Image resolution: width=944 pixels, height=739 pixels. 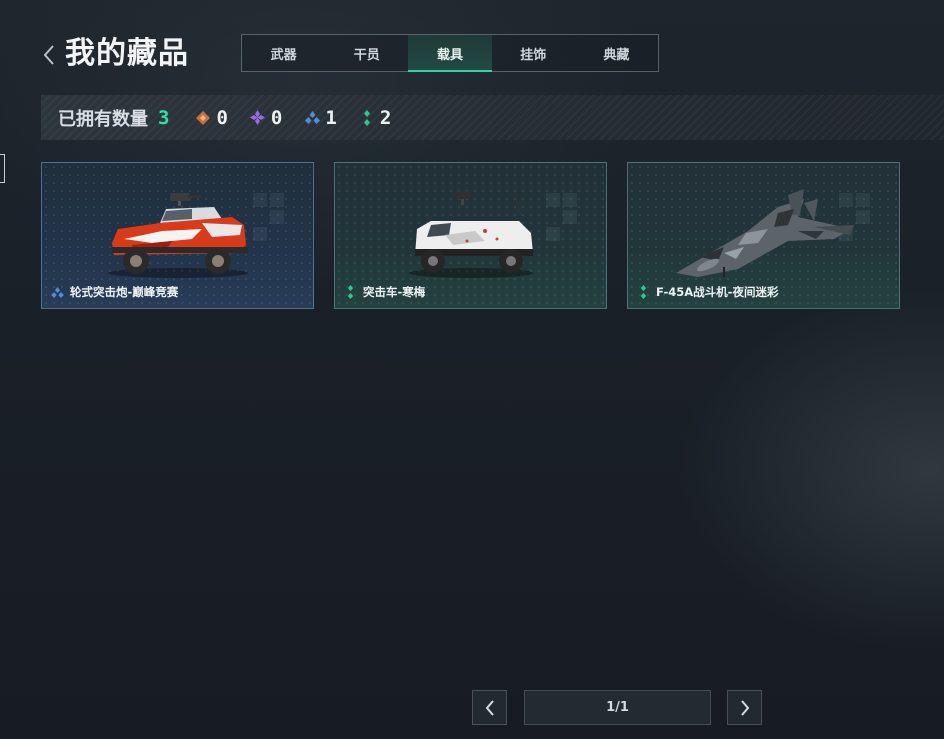 I want to click on page-indicator: 1/1, so click(x=617, y=707).